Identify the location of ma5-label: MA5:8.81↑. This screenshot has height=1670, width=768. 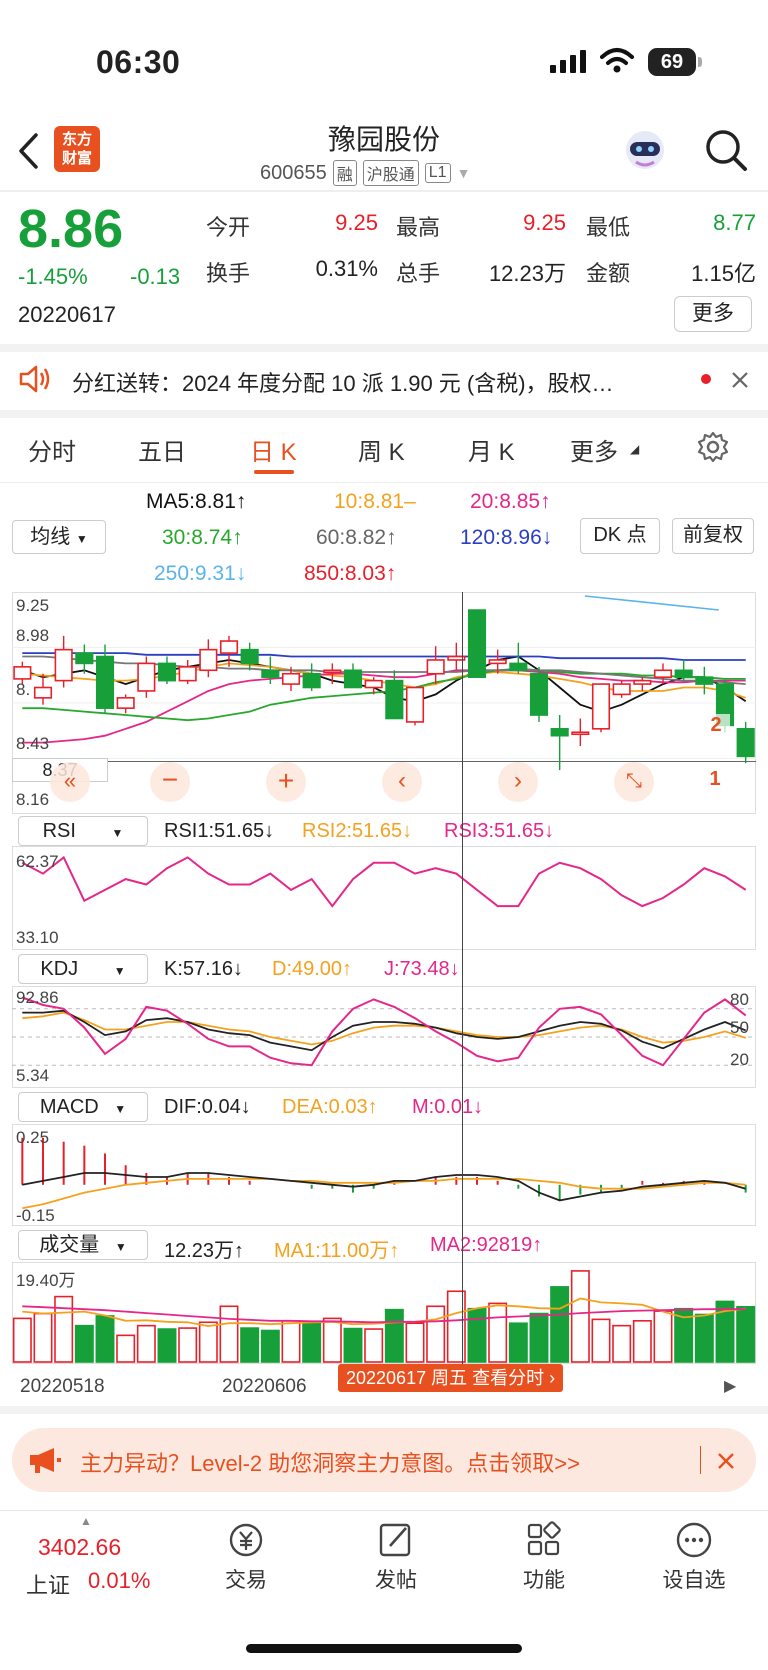
(196, 501).